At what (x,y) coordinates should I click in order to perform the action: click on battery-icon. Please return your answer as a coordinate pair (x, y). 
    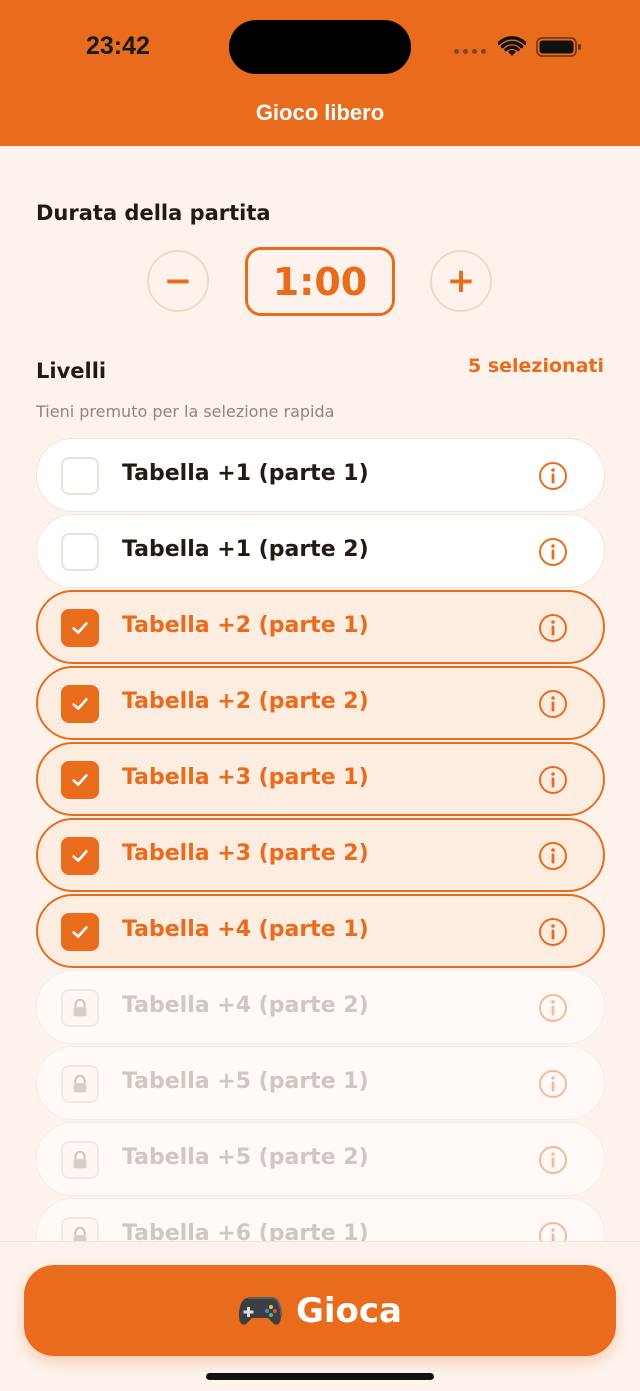
    Looking at the image, I should click on (558, 47).